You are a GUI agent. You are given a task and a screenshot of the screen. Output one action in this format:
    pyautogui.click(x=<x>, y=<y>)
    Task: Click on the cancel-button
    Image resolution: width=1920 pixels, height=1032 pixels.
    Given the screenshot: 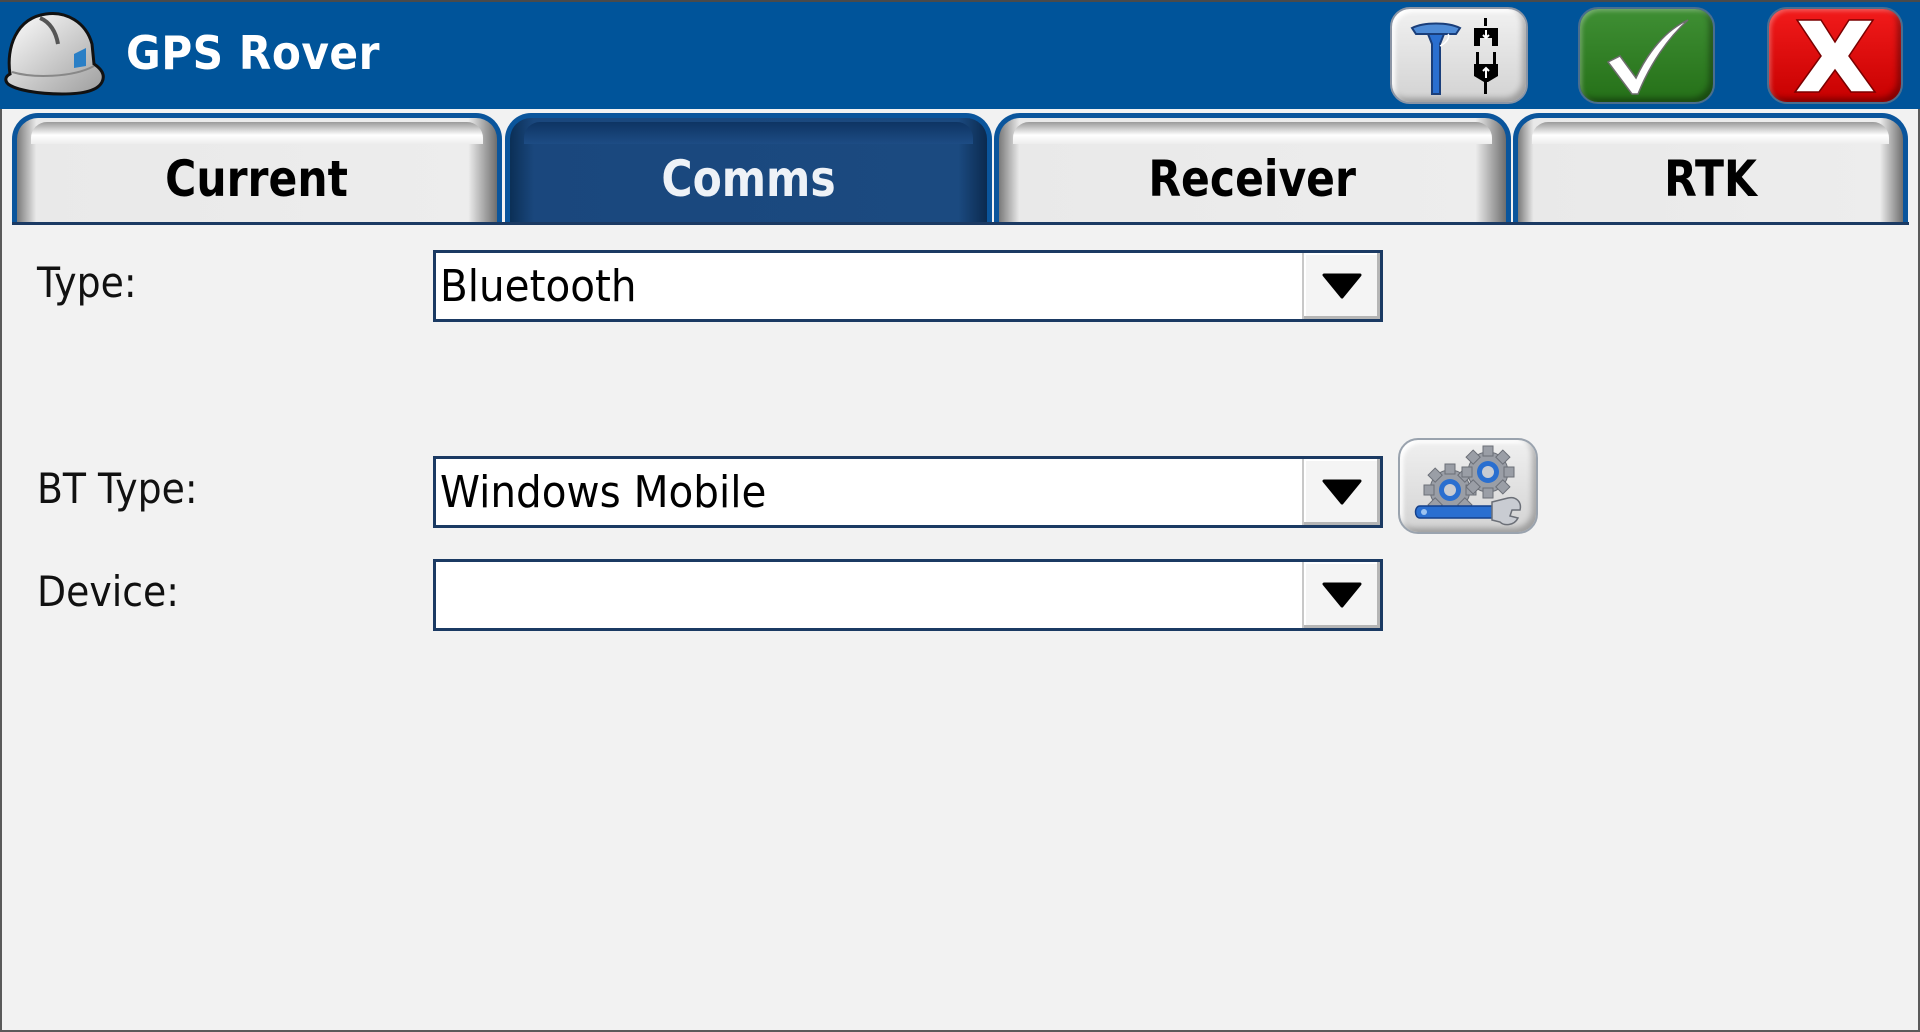 What is the action you would take?
    pyautogui.click(x=1835, y=55)
    